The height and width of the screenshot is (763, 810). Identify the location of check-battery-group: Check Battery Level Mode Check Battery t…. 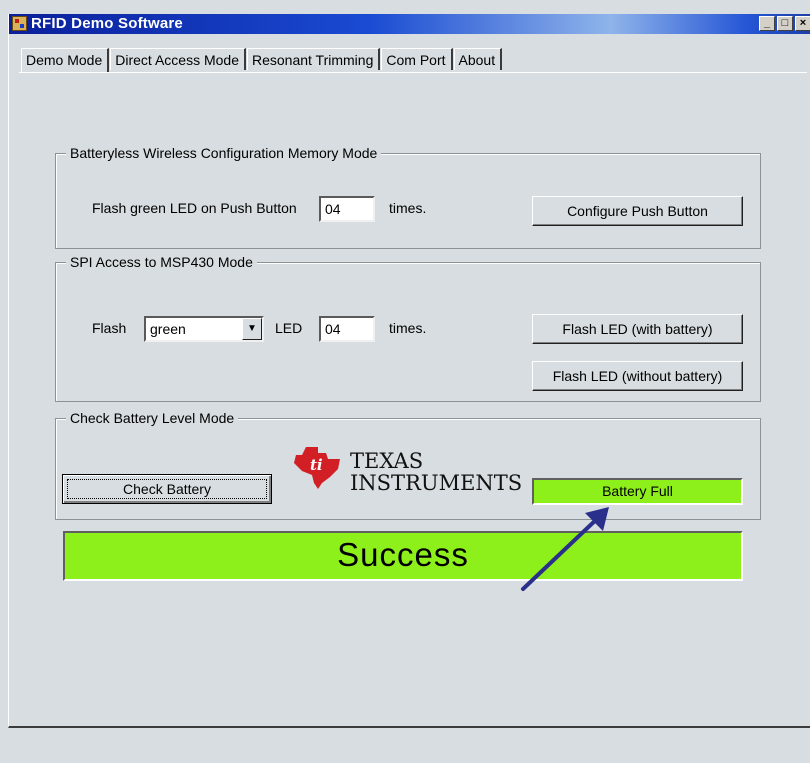
(408, 465).